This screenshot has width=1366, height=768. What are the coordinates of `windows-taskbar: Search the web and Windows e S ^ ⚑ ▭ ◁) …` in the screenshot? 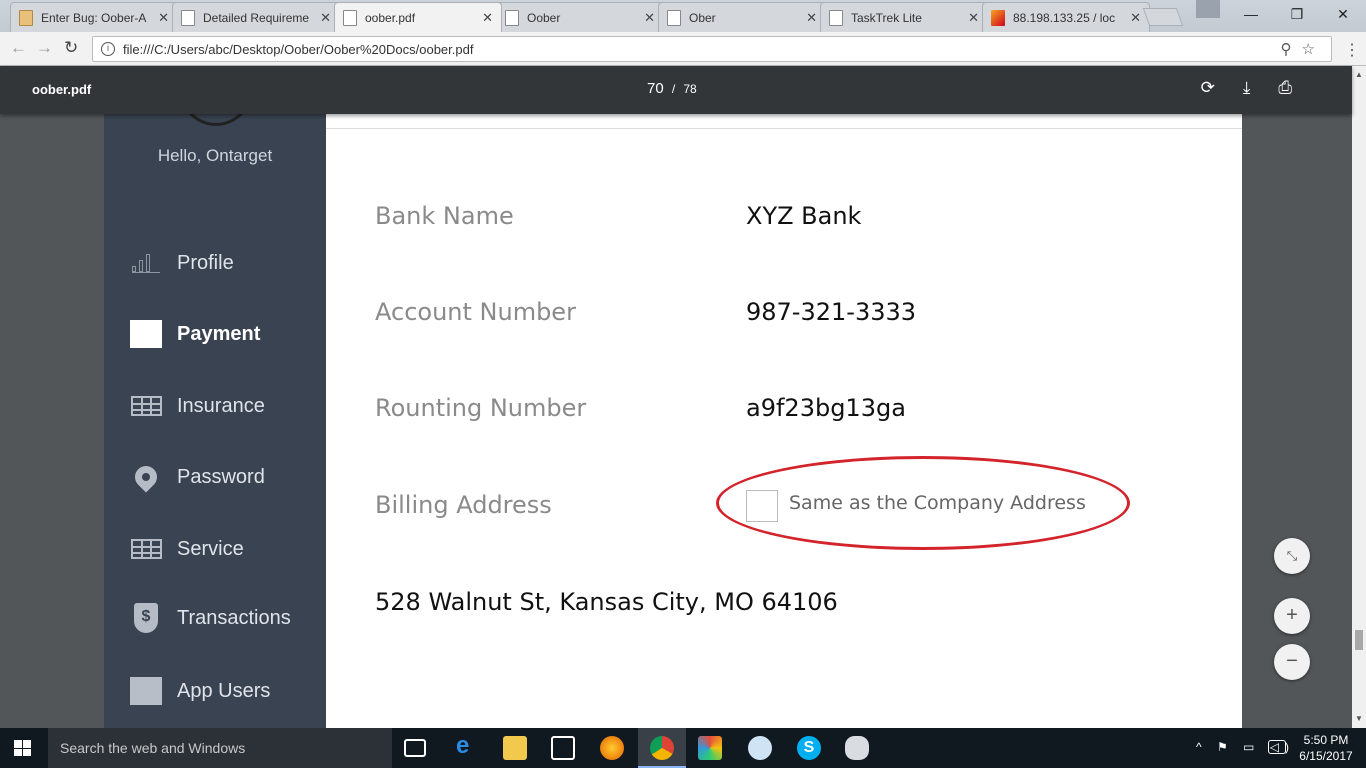 It's located at (683, 748).